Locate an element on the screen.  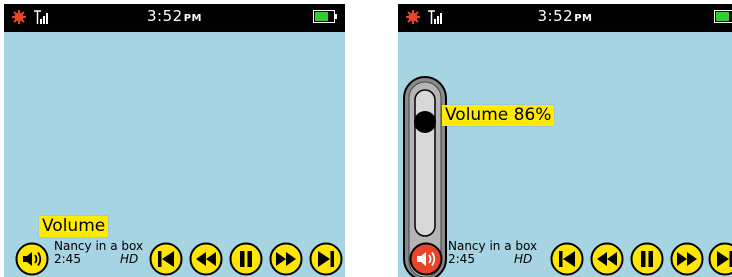
volume-button-active is located at coordinates (426, 259).